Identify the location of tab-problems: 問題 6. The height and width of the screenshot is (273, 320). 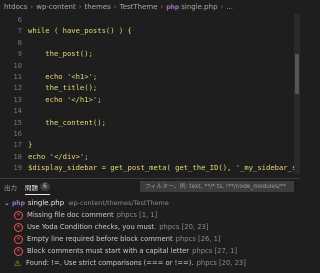
(37, 187).